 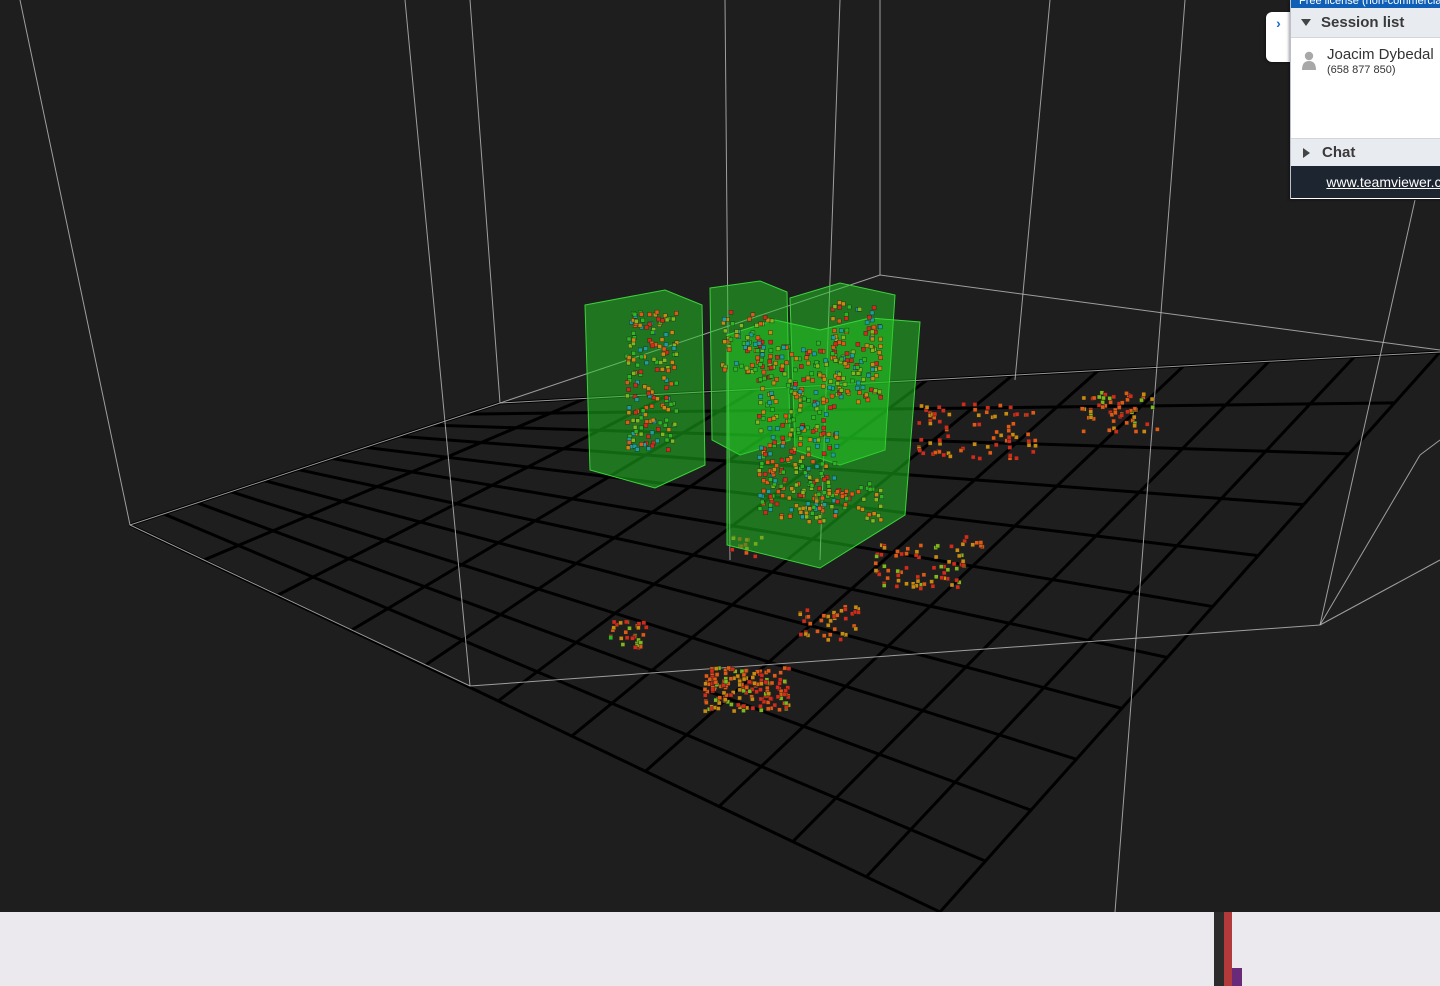 I want to click on panel-collapse-button: ›, so click(x=1278, y=37).